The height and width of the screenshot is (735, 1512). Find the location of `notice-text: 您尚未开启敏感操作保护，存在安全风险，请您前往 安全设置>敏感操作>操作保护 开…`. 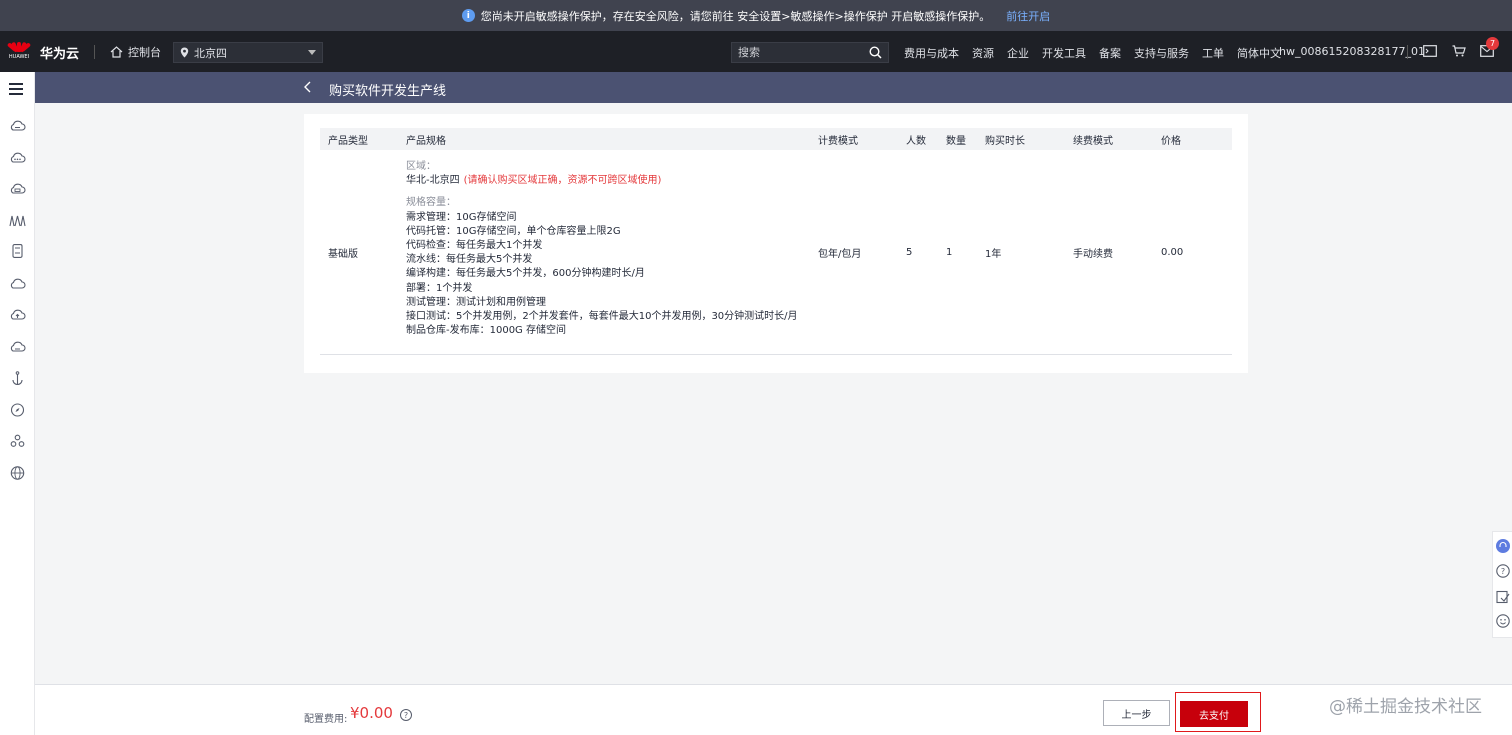

notice-text: 您尚未开启敏感操作保护，存在安全风险，请您前往 安全设置>敏感操作>操作保护 开… is located at coordinates (735, 16).